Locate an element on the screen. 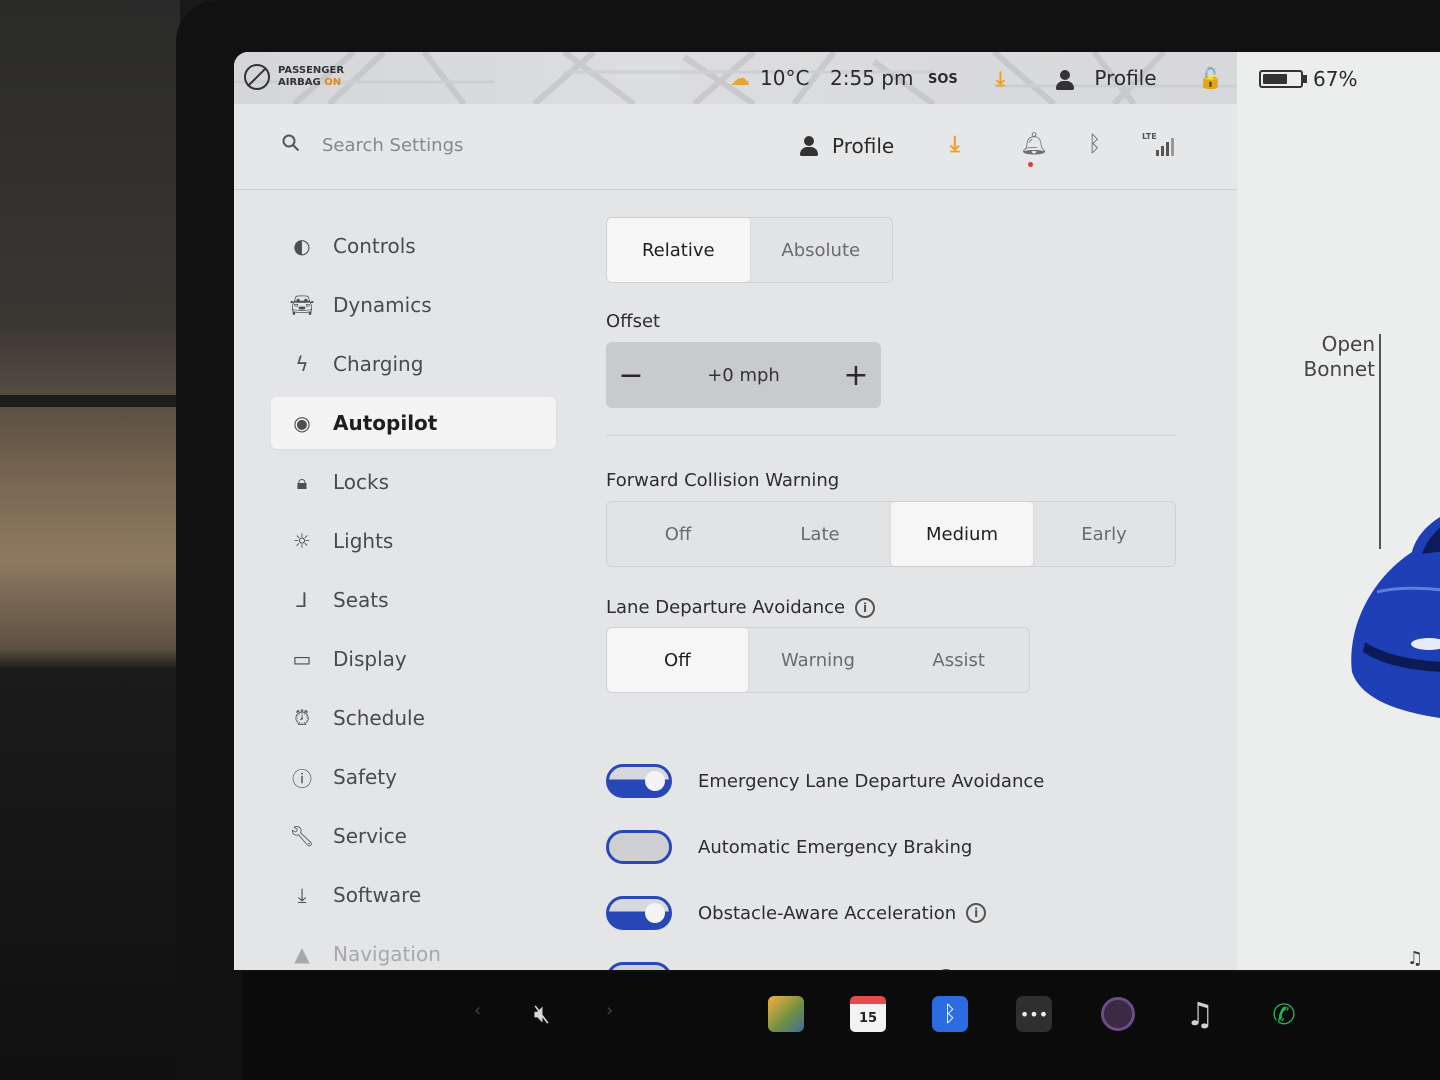 This screenshot has width=1440, height=1080. software-update-icon: ⤓ is located at coordinates (955, 144).